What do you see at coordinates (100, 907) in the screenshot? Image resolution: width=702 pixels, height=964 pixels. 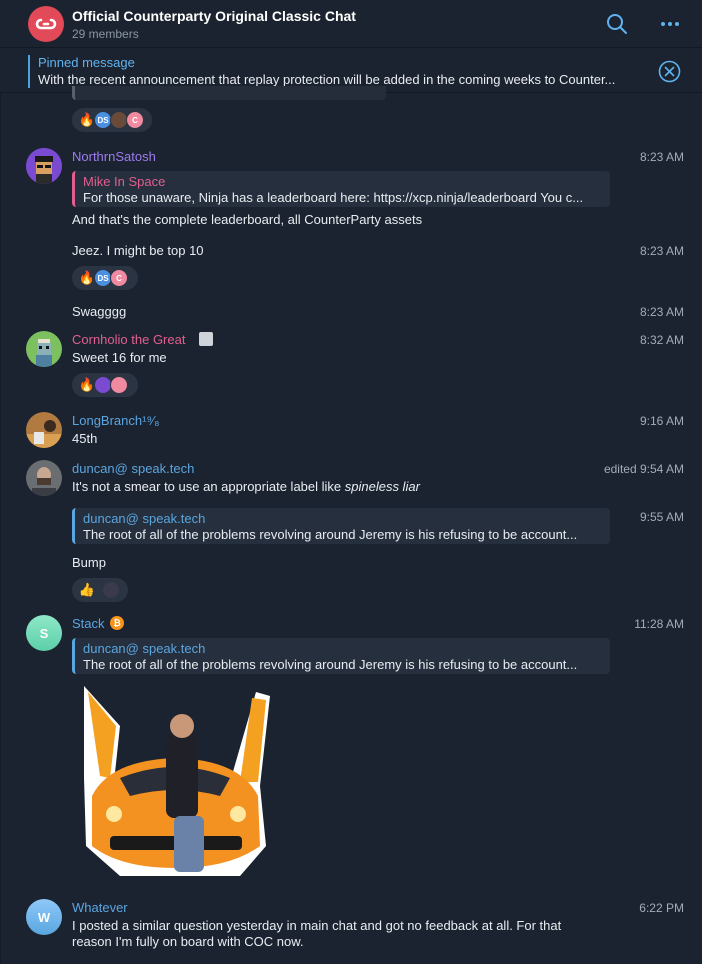 I see `sender-name: Whatever` at bounding box center [100, 907].